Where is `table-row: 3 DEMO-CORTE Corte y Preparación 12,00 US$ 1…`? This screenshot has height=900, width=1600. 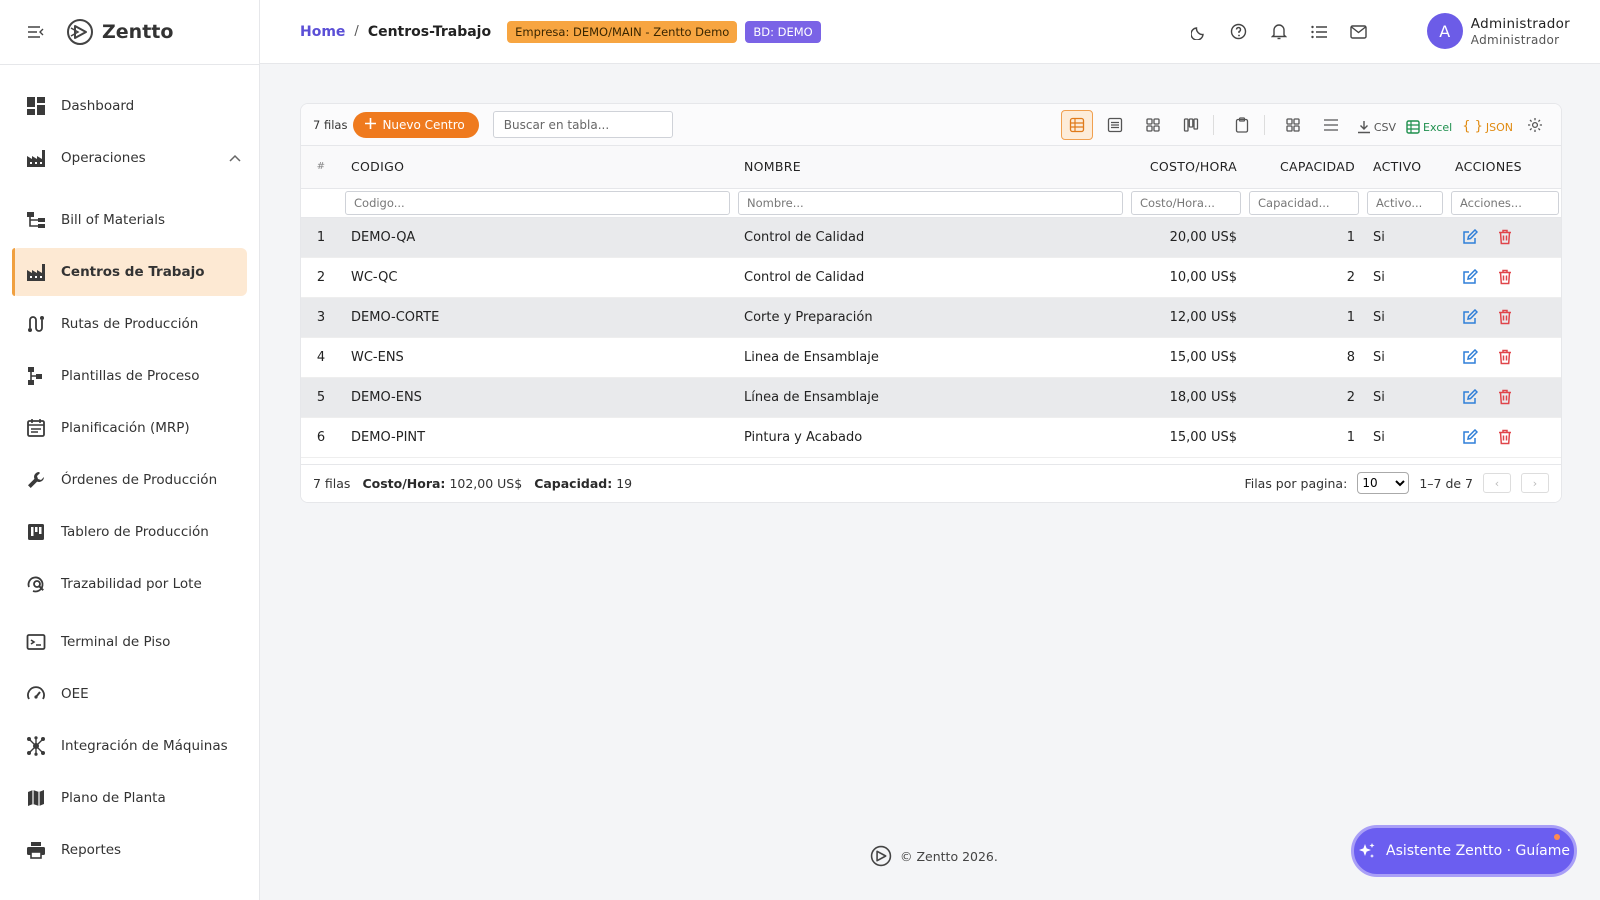
table-row: 3 DEMO-CORTE Corte y Preparación 12,00 US$ 1… is located at coordinates (931, 317).